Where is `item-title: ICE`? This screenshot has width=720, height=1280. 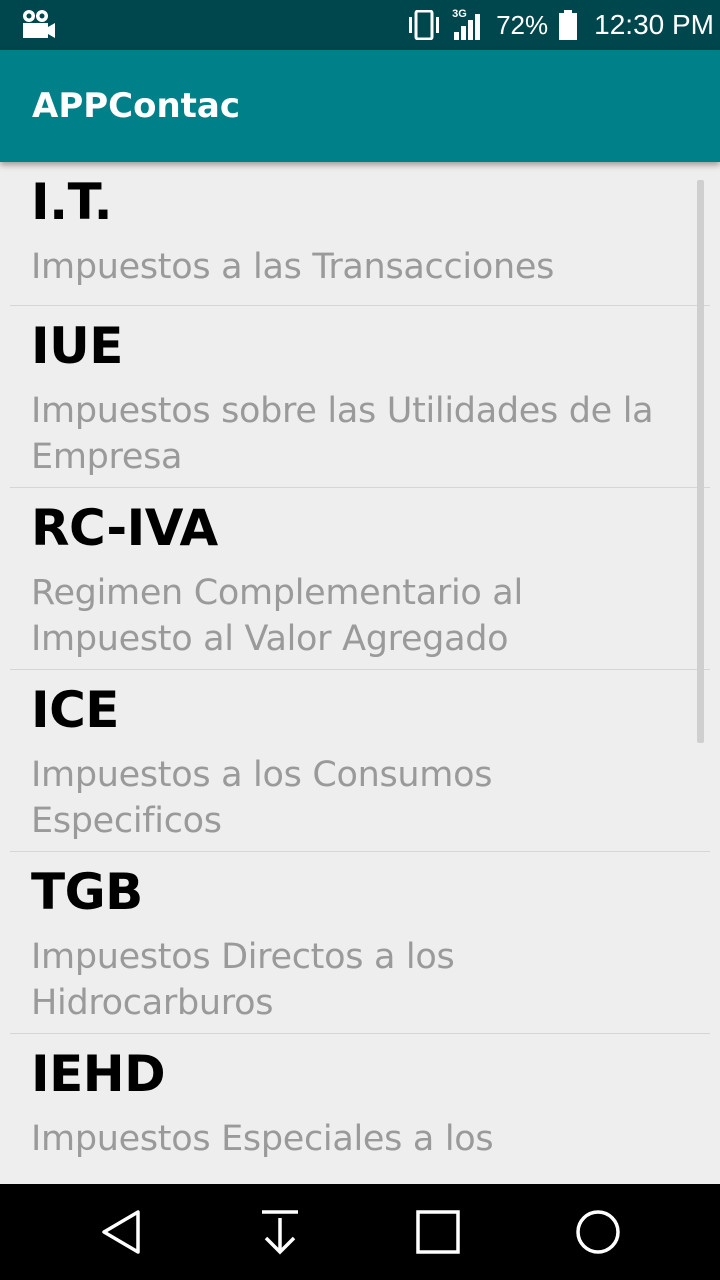 item-title: ICE is located at coordinates (75, 710).